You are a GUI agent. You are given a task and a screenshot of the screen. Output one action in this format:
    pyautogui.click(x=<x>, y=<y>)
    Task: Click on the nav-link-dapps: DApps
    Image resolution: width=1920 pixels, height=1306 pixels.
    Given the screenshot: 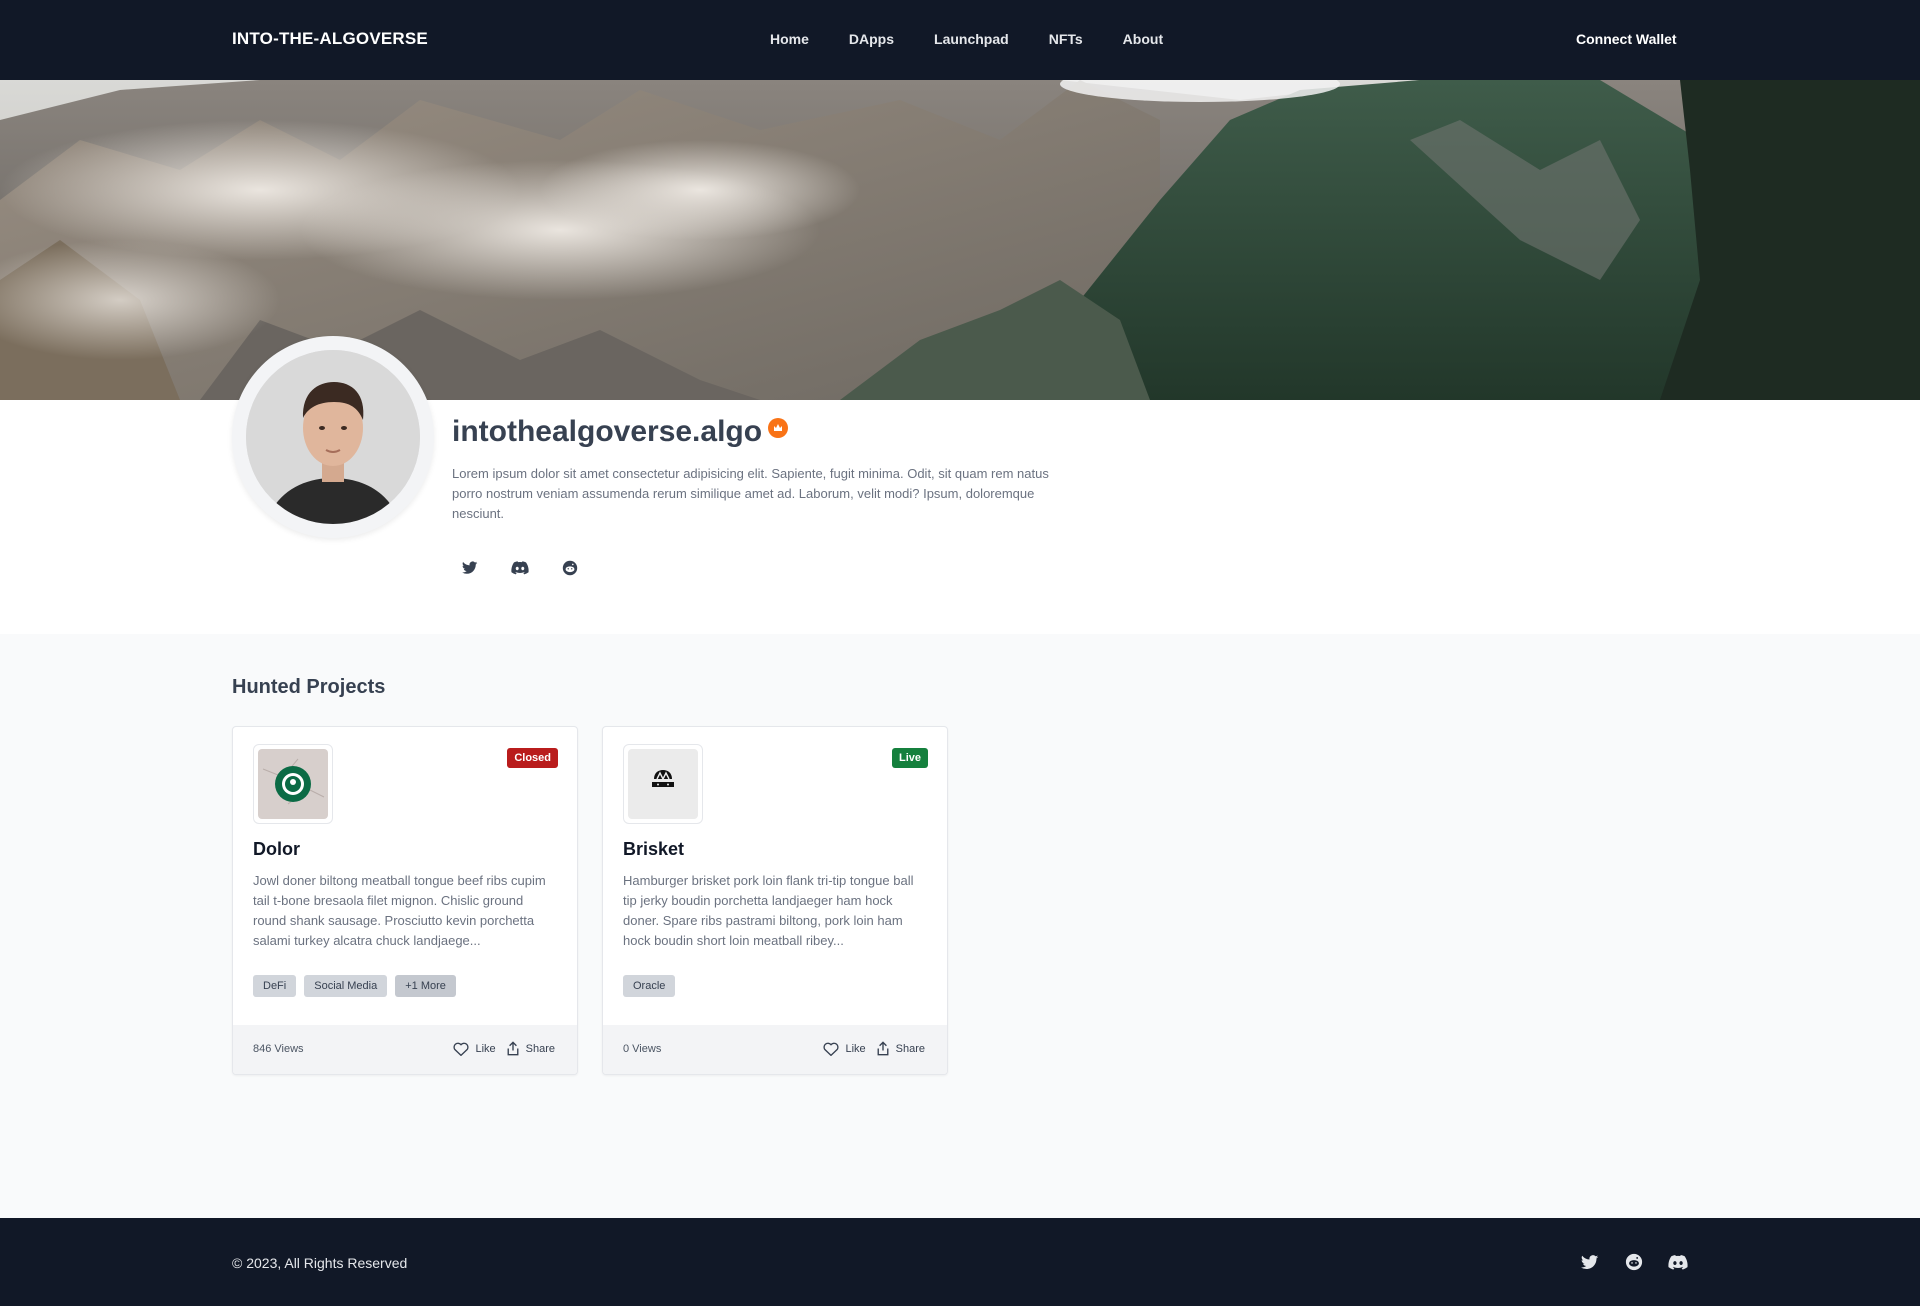 What is the action you would take?
    pyautogui.click(x=871, y=39)
    